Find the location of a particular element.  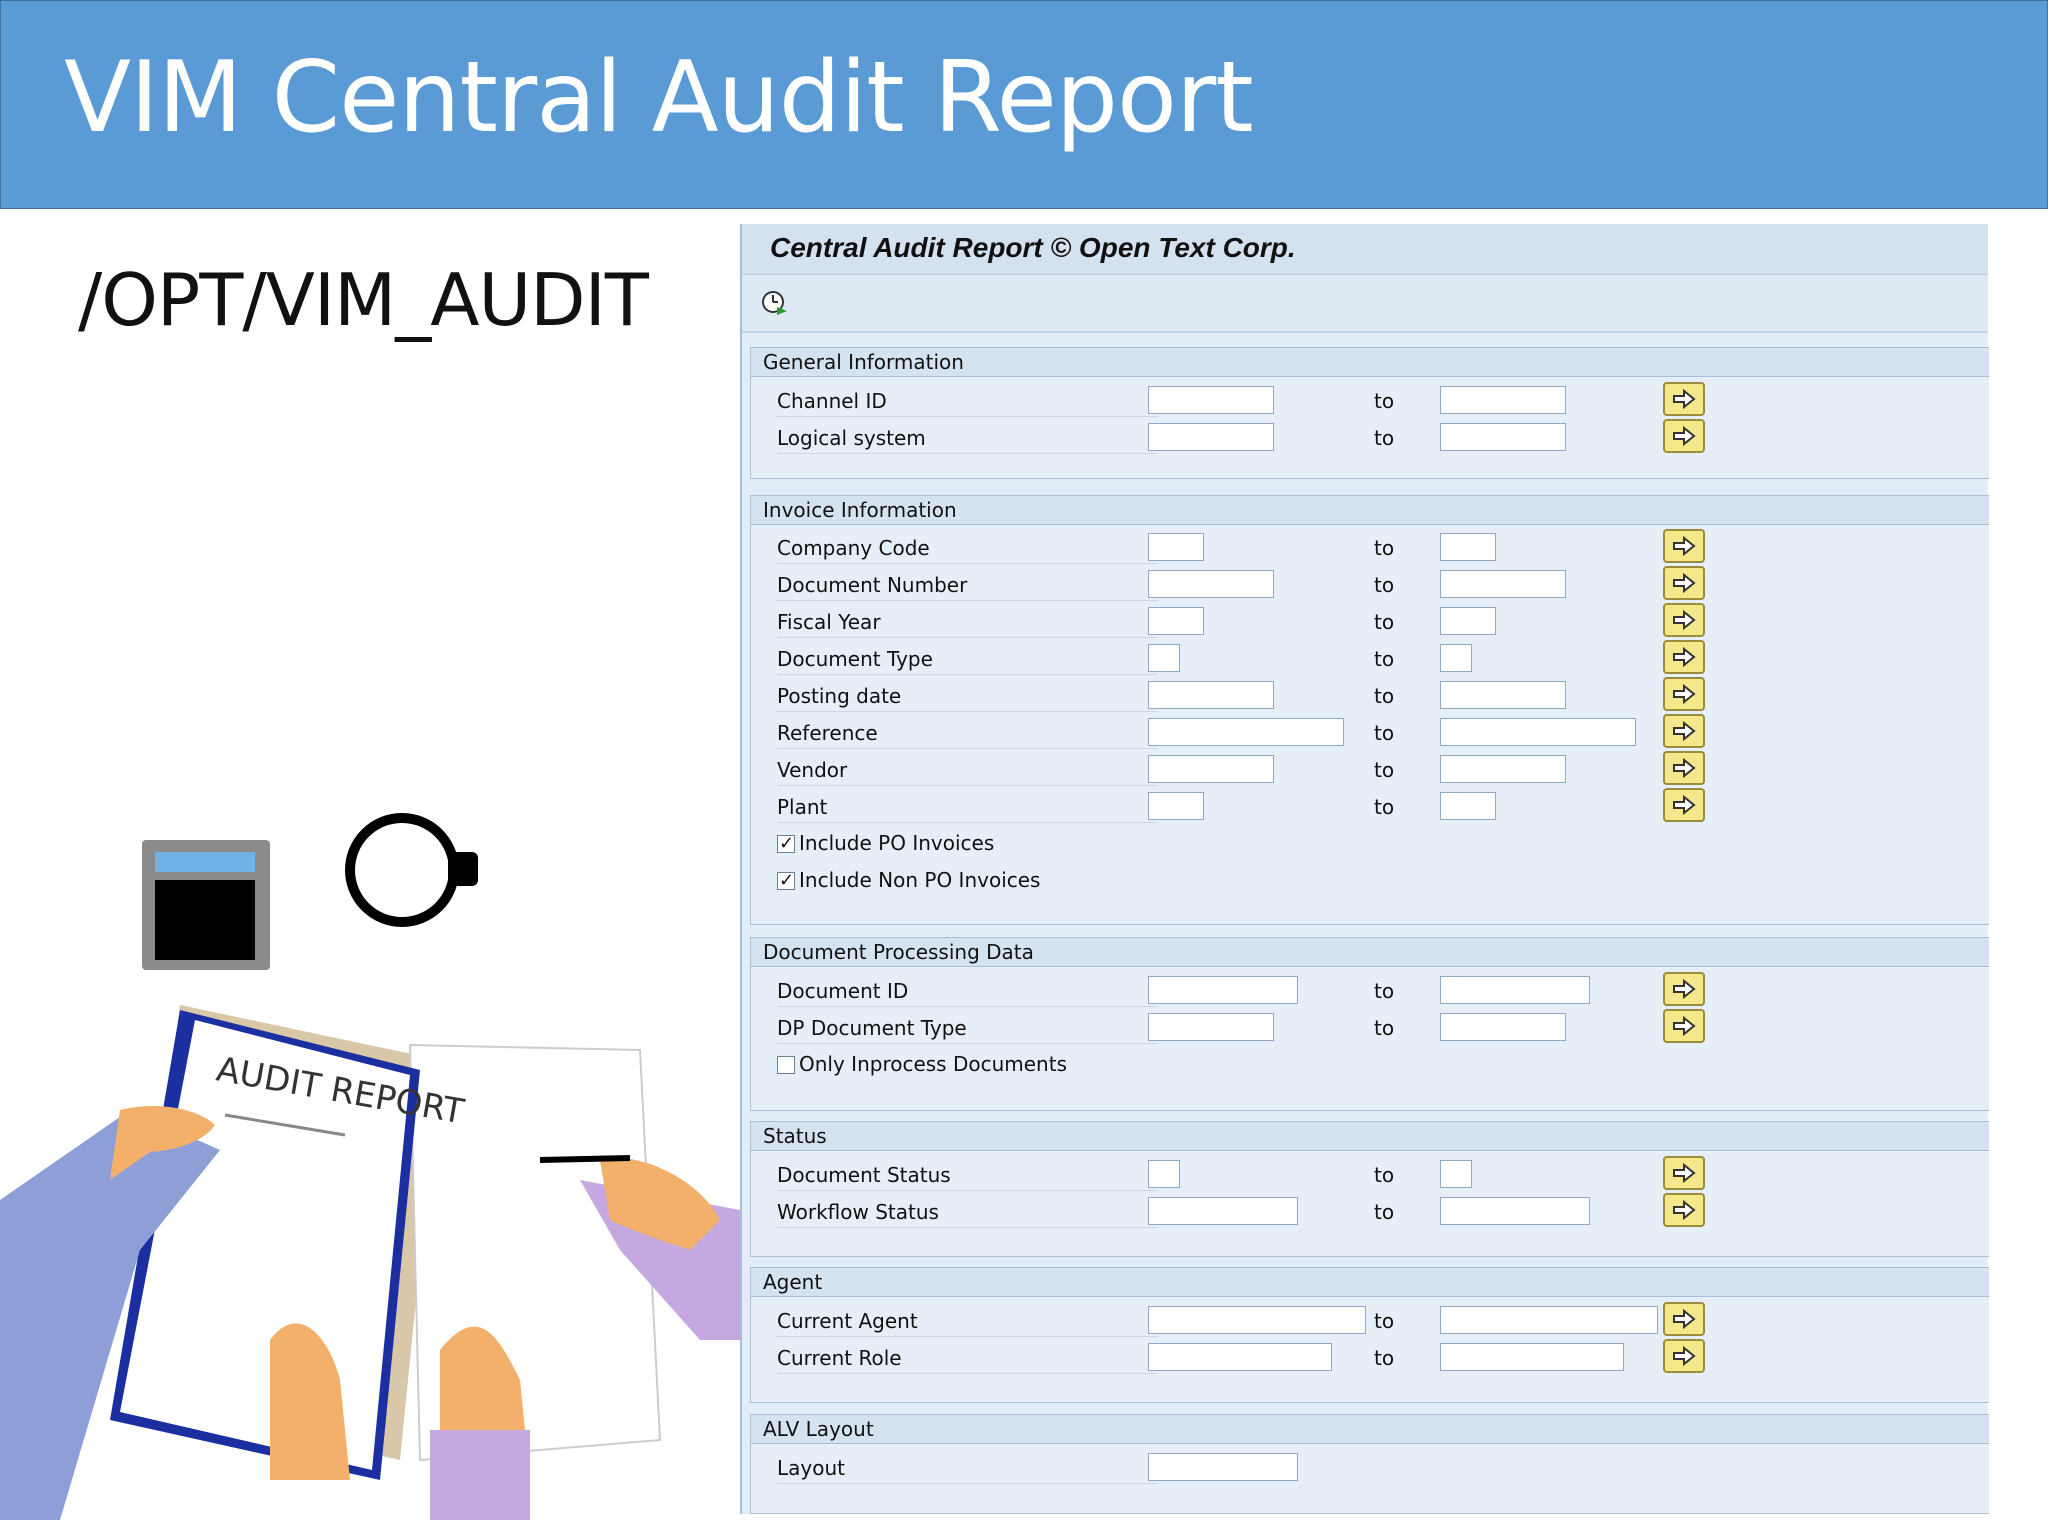

plant-to-input is located at coordinates (1468, 806).